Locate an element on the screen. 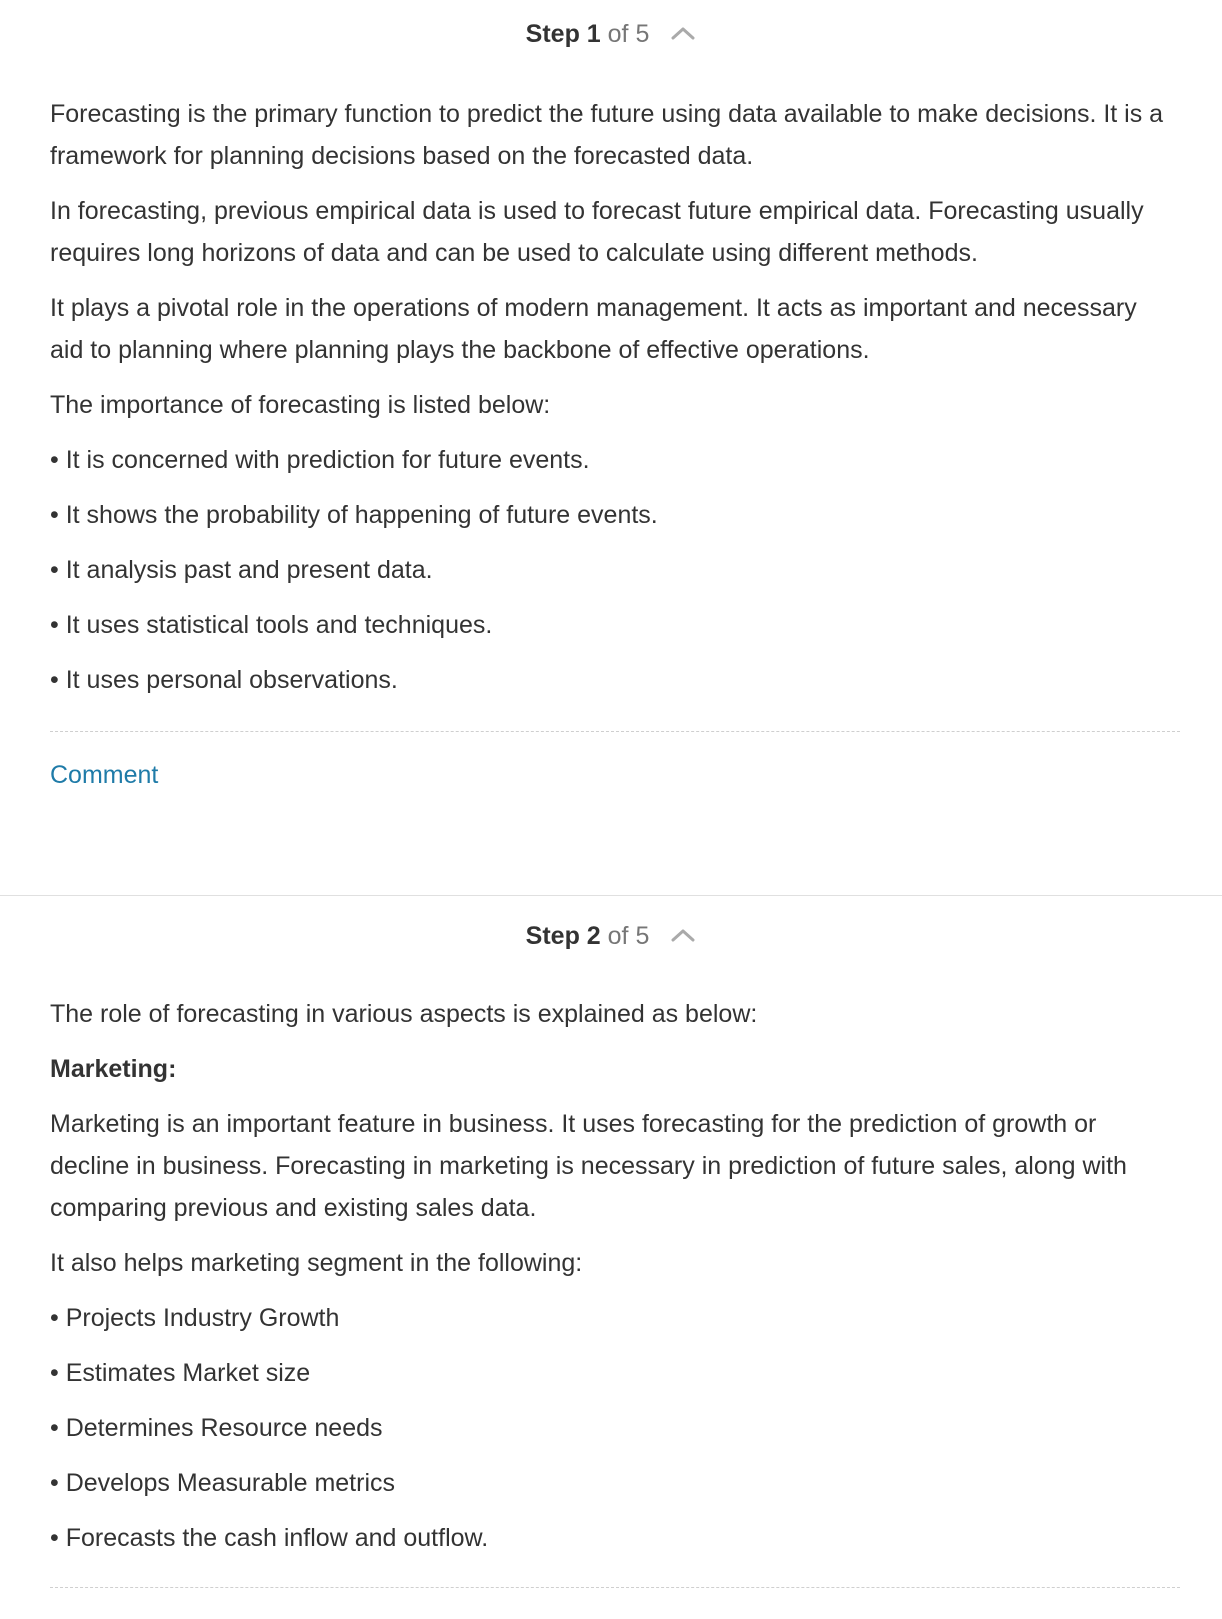 The width and height of the screenshot is (1222, 1619). list-item: • Determines Resource needs is located at coordinates (216, 1428).